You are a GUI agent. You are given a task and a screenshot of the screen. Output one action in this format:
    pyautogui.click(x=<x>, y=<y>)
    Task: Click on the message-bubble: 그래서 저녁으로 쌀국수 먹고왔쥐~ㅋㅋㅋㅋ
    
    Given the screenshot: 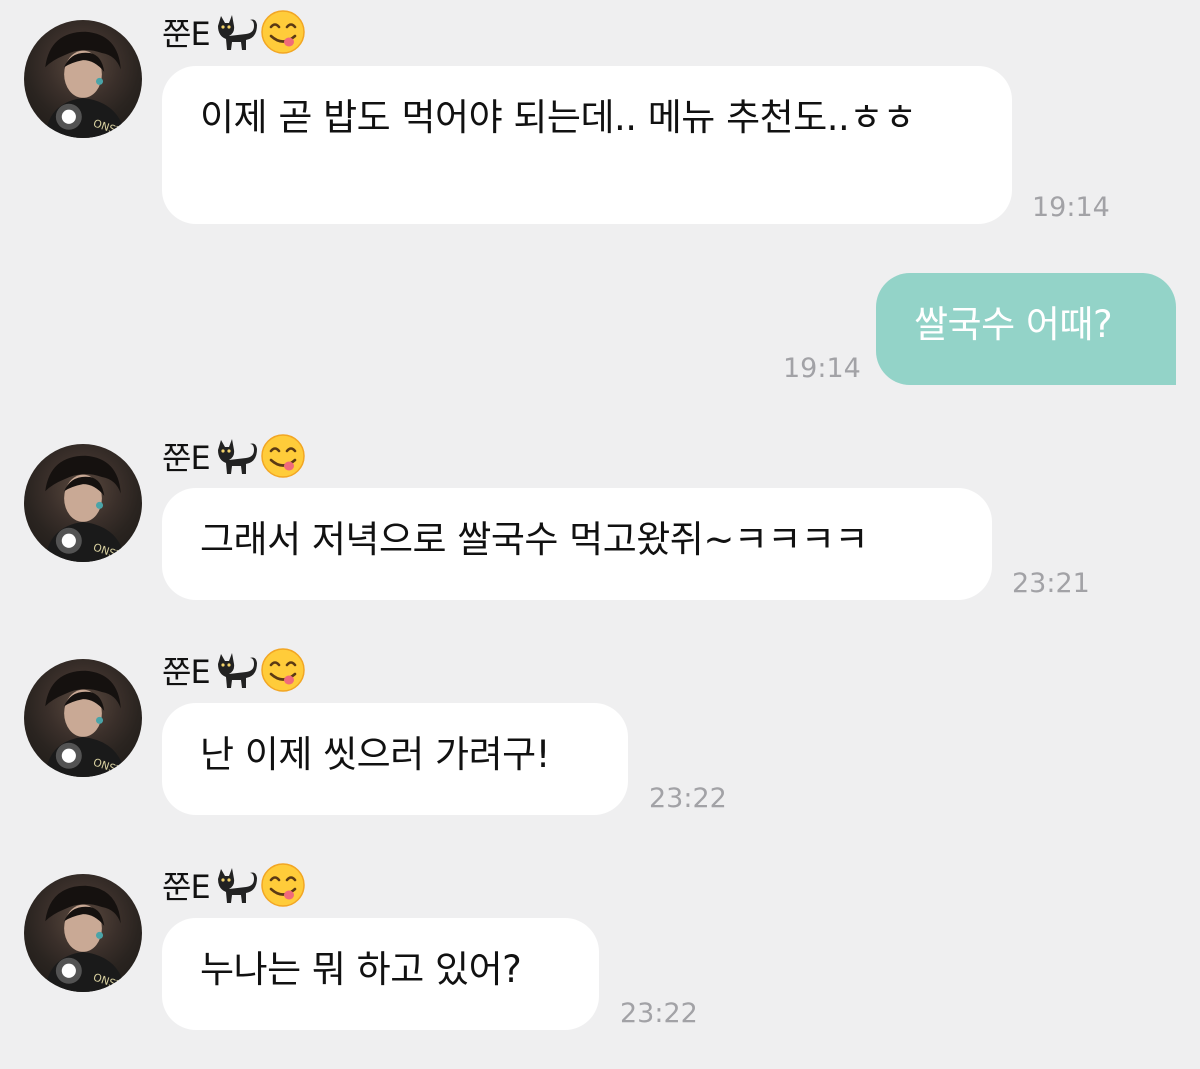 What is the action you would take?
    pyautogui.click(x=577, y=544)
    